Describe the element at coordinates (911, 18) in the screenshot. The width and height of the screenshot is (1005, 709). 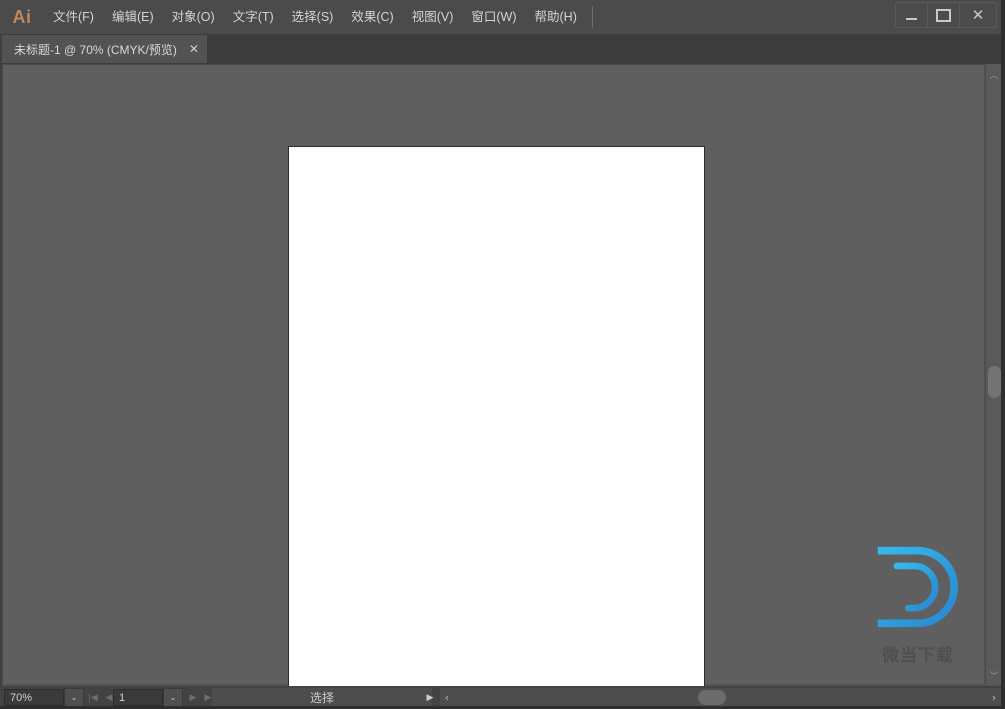
I see `minimize-icon` at that location.